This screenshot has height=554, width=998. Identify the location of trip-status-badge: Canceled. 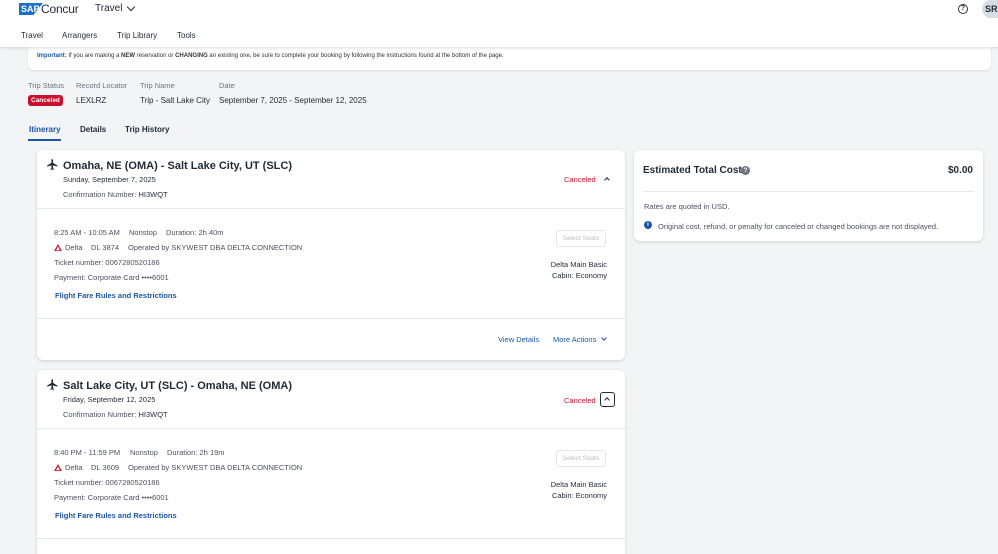
(45, 100).